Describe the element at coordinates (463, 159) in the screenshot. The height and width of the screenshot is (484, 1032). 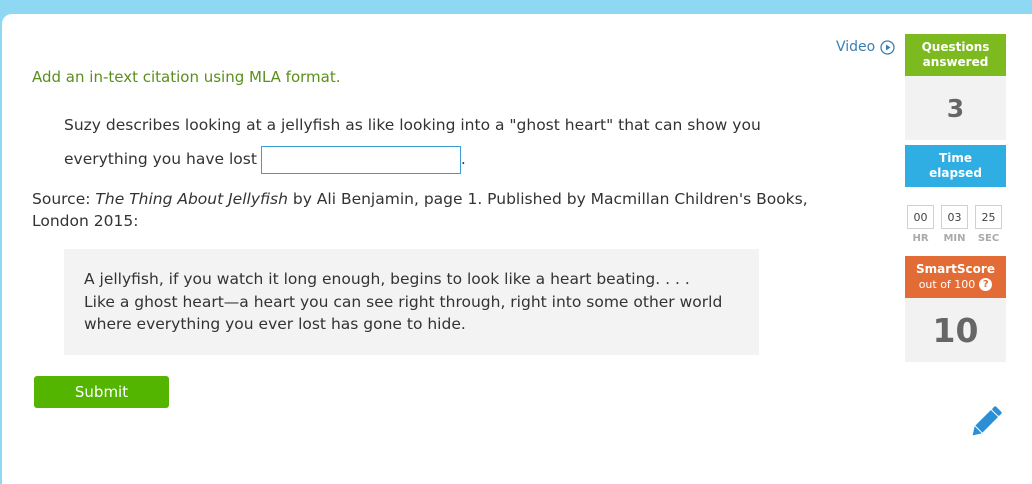
I see `question-period: .` at that location.